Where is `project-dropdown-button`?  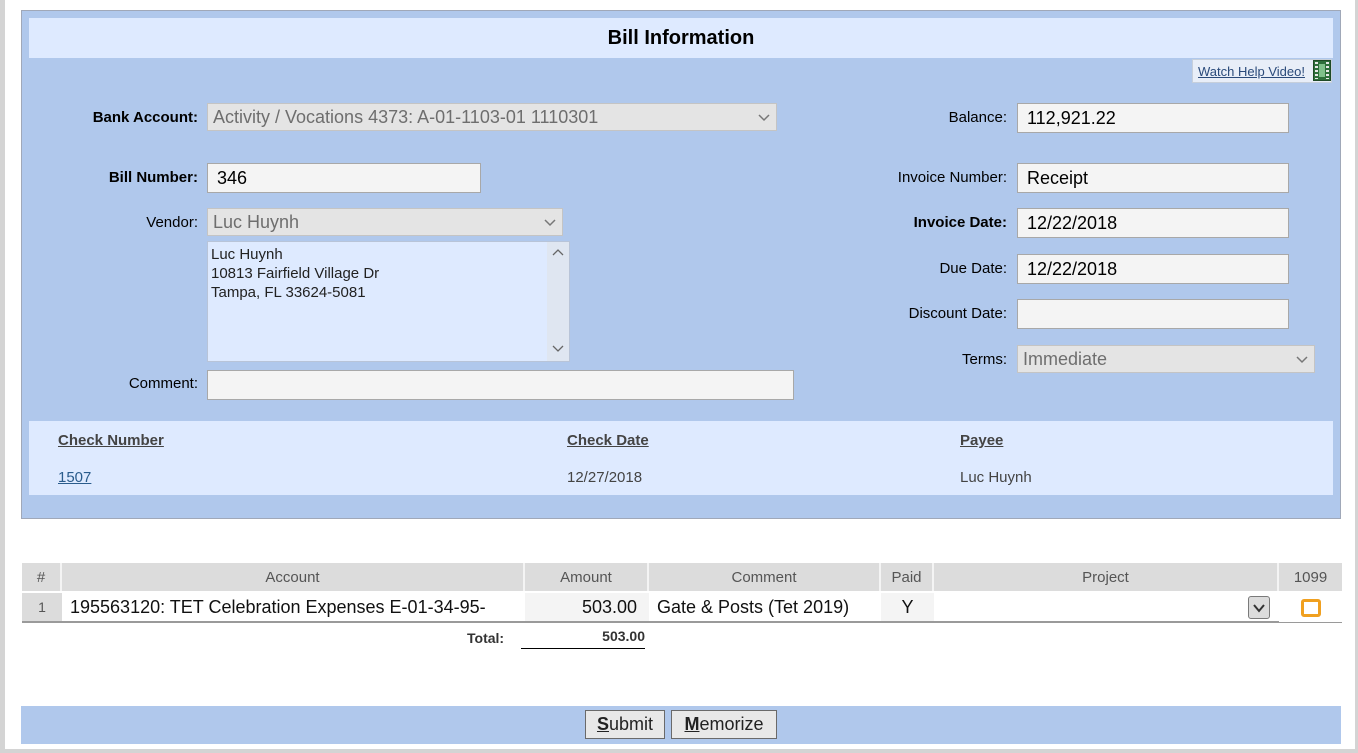 project-dropdown-button is located at coordinates (1259, 607).